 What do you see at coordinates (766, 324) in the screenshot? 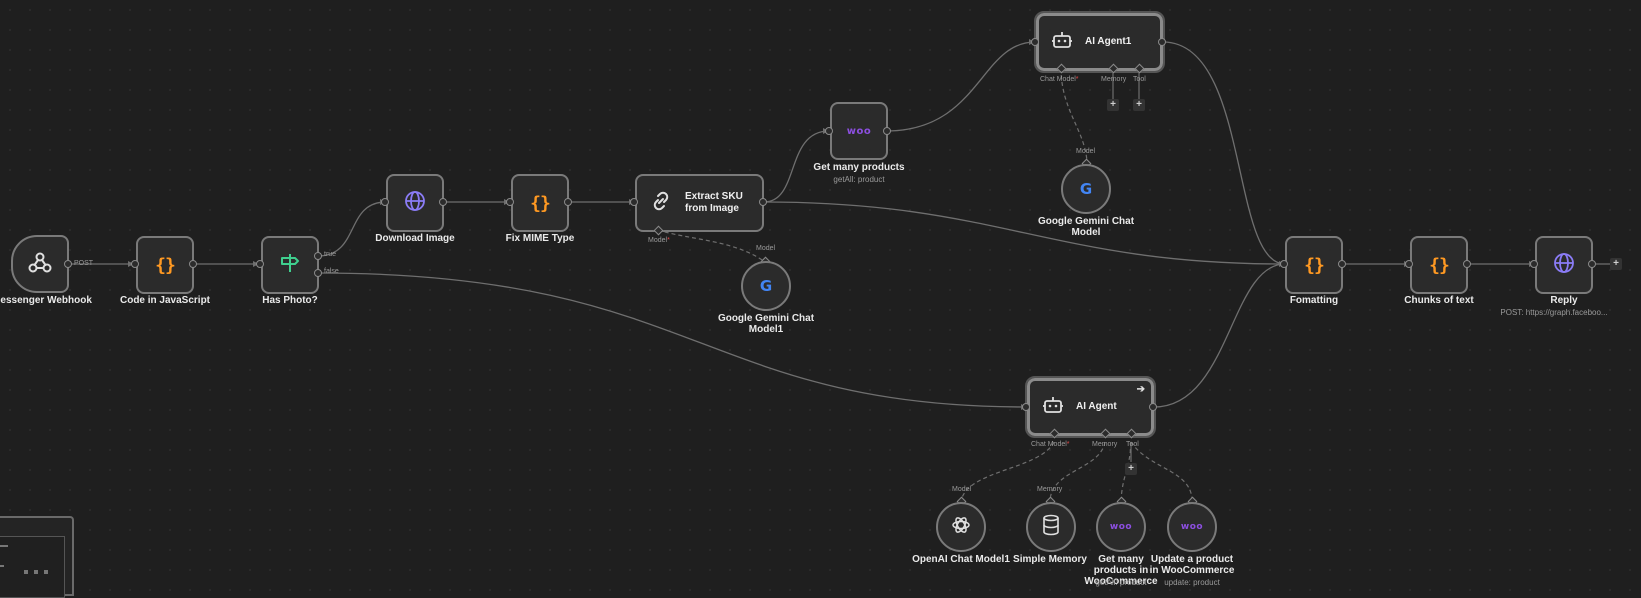
I see `gemini1-label: Google Gemini Chat Model1` at bounding box center [766, 324].